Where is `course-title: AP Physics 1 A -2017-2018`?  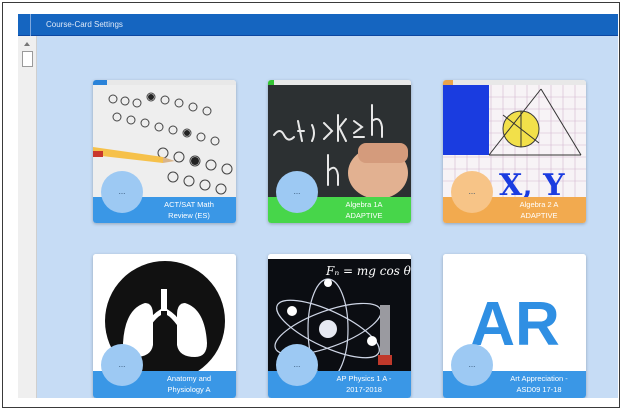
course-title: AP Physics 1 A -2017-2018 is located at coordinates (364, 384).